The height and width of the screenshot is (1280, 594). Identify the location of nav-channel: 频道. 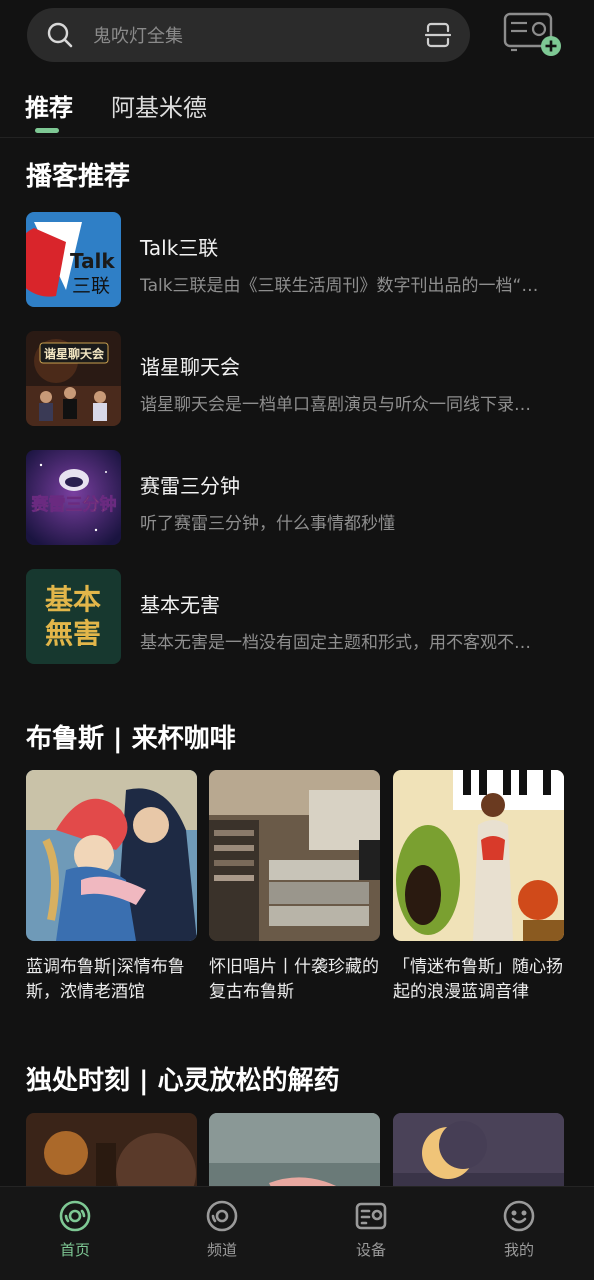
(222, 1233).